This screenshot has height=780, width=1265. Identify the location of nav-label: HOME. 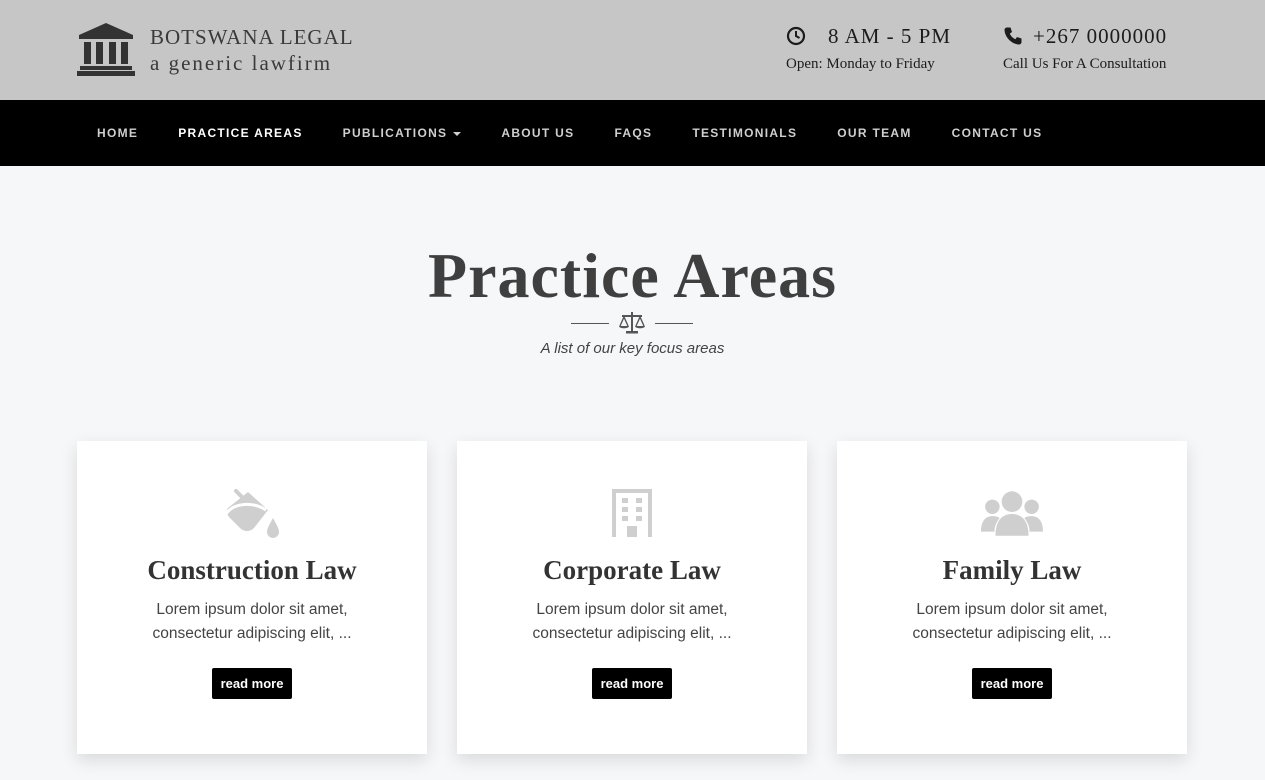
(118, 133).